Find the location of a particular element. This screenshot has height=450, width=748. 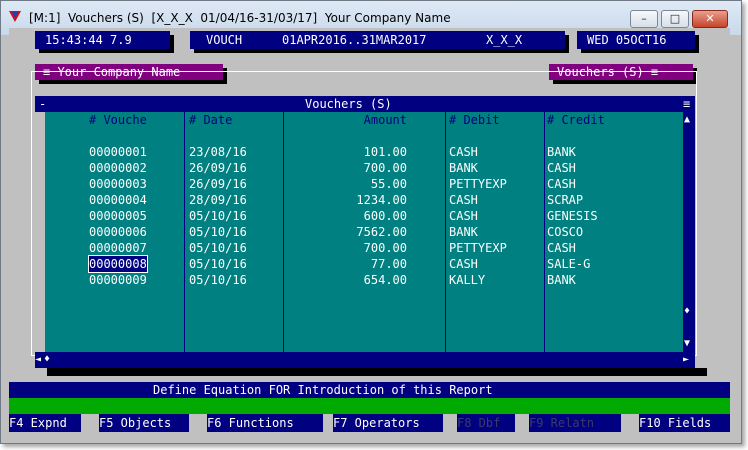

column-header: # Date is located at coordinates (210, 120).